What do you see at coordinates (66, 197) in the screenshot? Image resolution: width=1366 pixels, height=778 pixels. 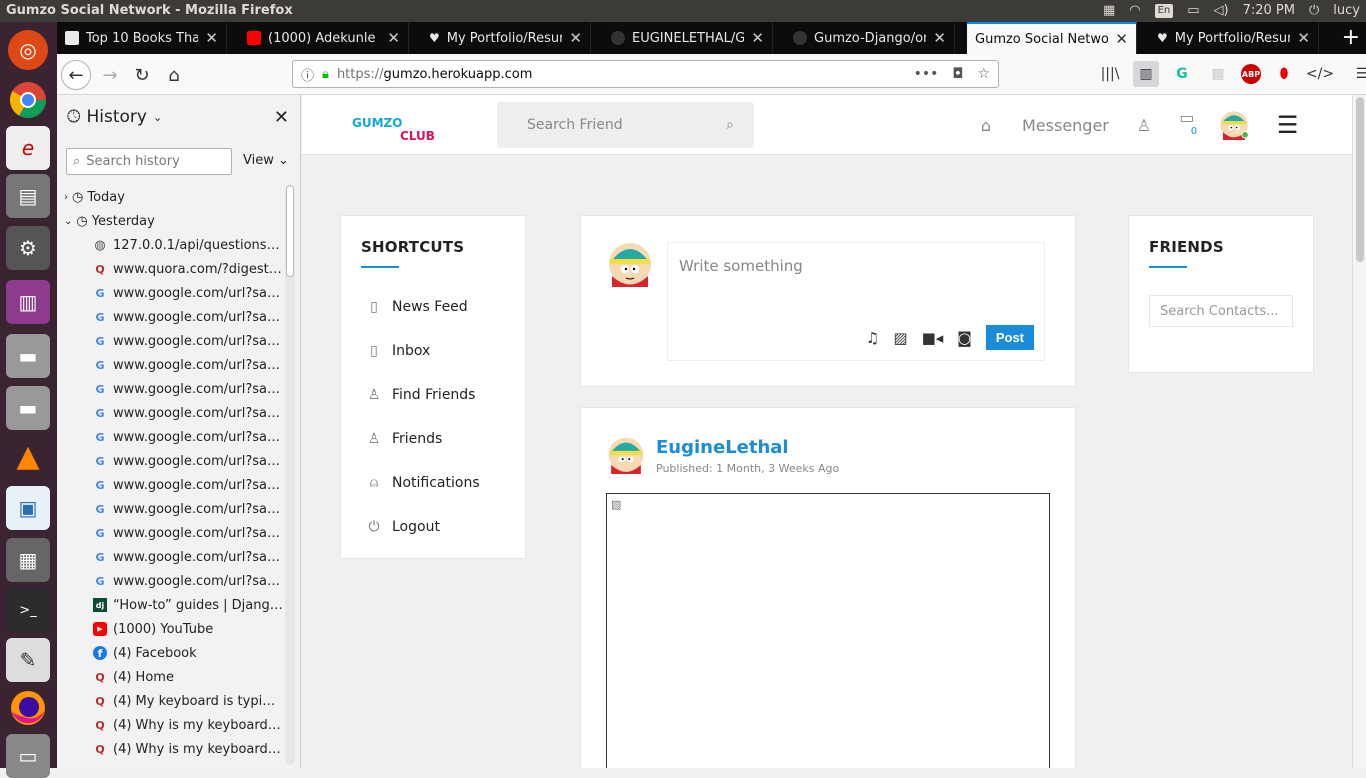 I see `chevron-right-icon: ›` at bounding box center [66, 197].